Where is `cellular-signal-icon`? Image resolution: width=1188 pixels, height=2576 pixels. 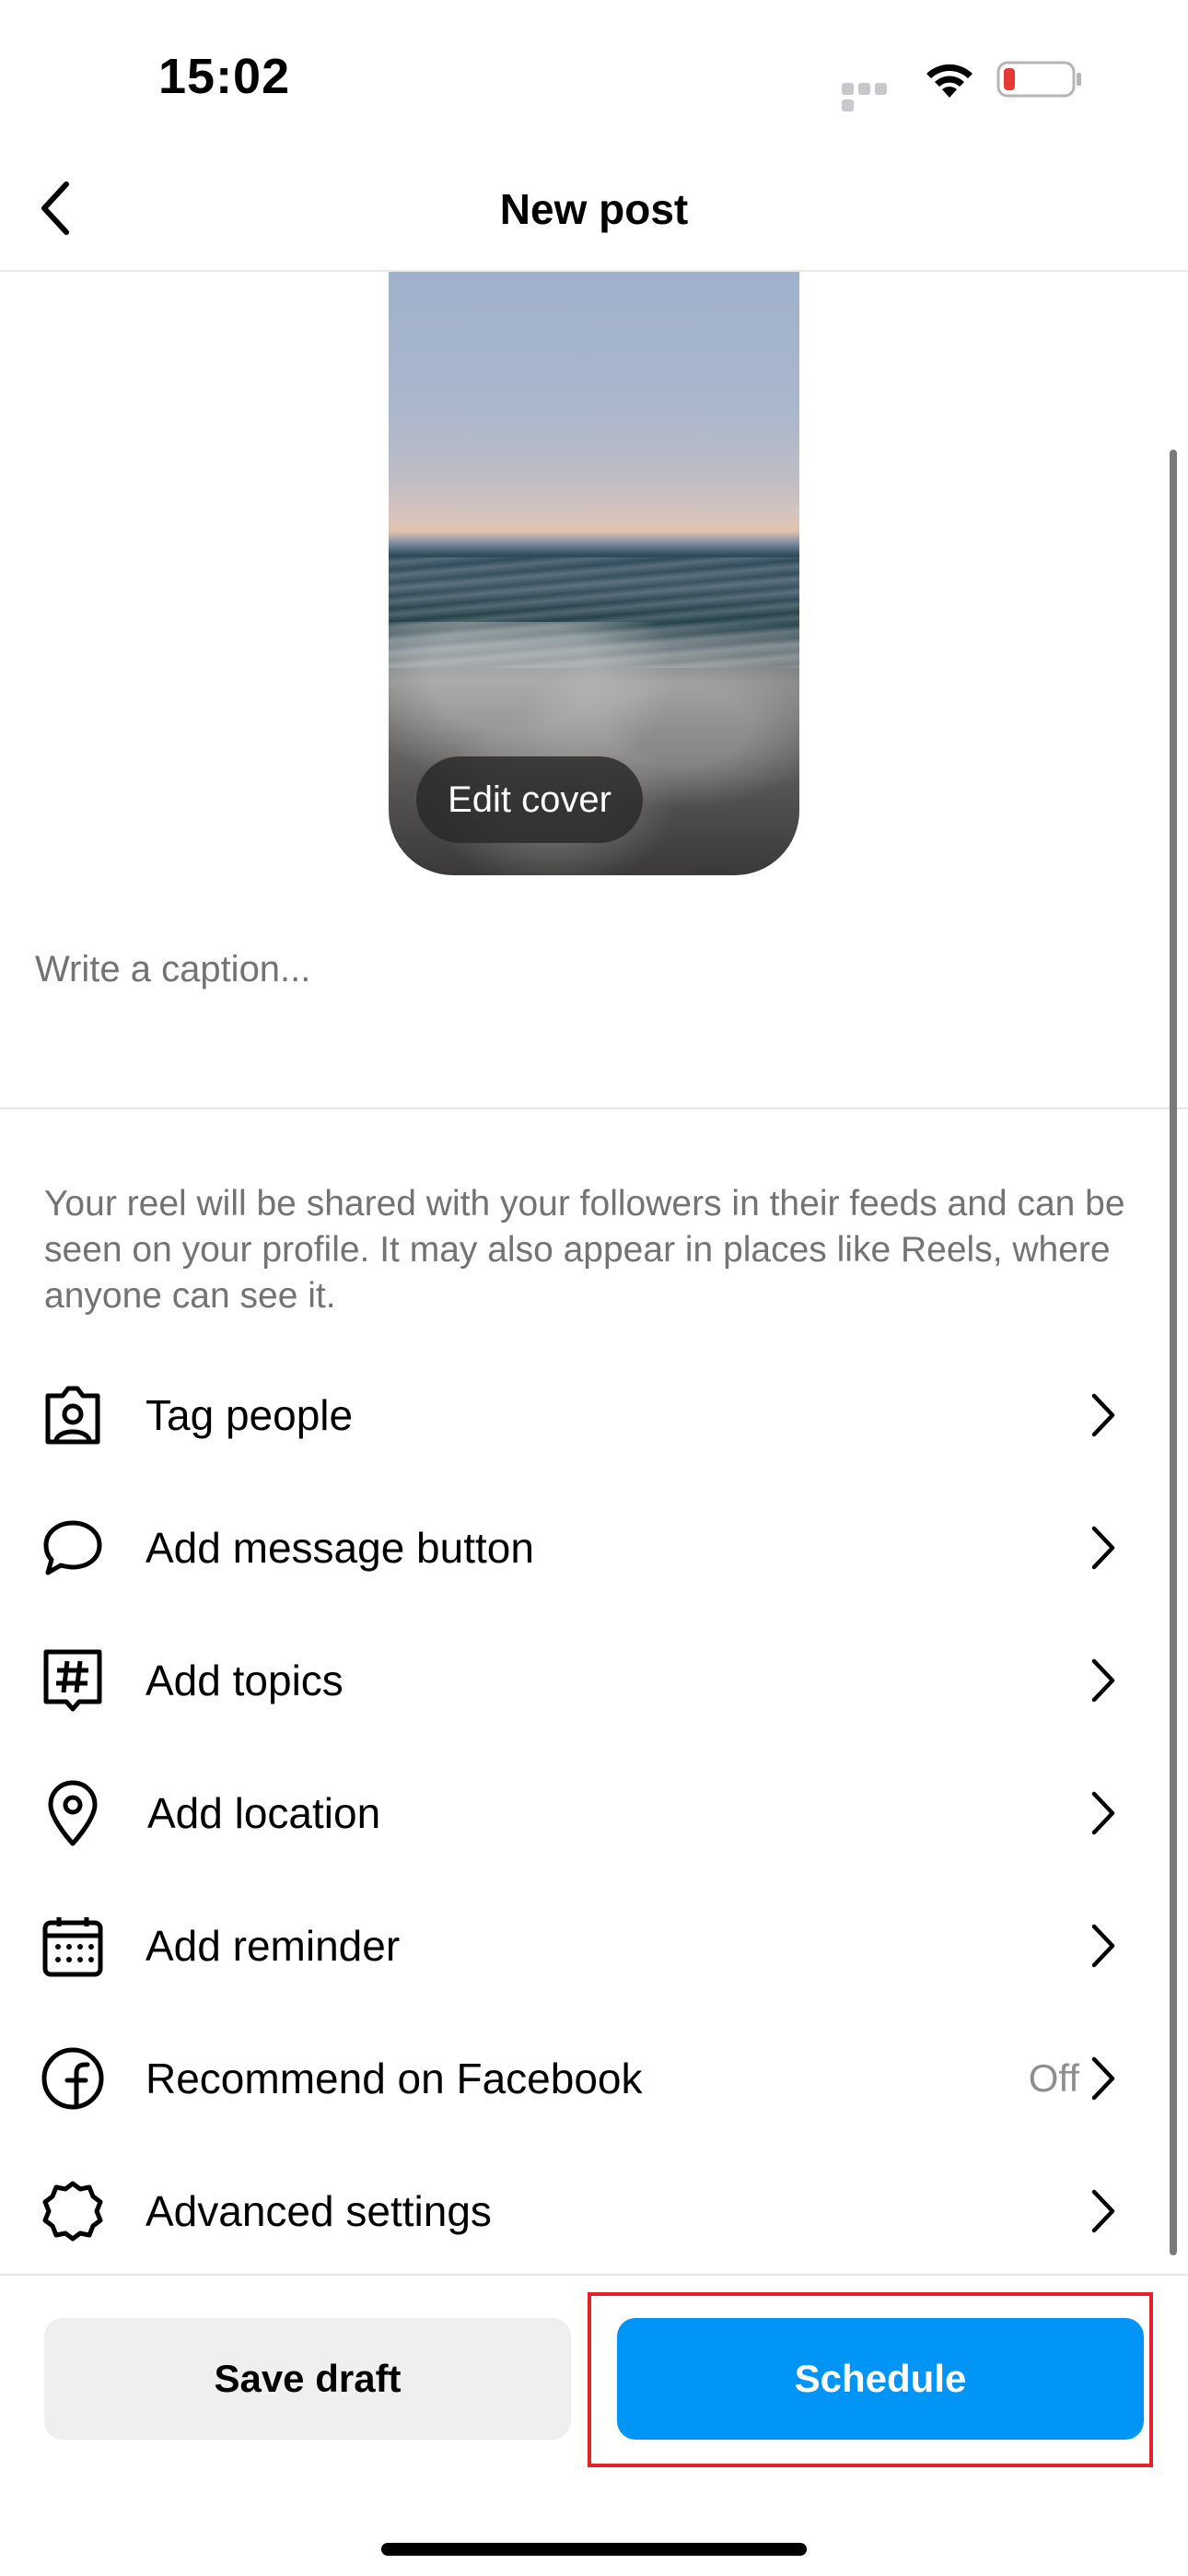
cellular-signal-icon is located at coordinates (874, 97).